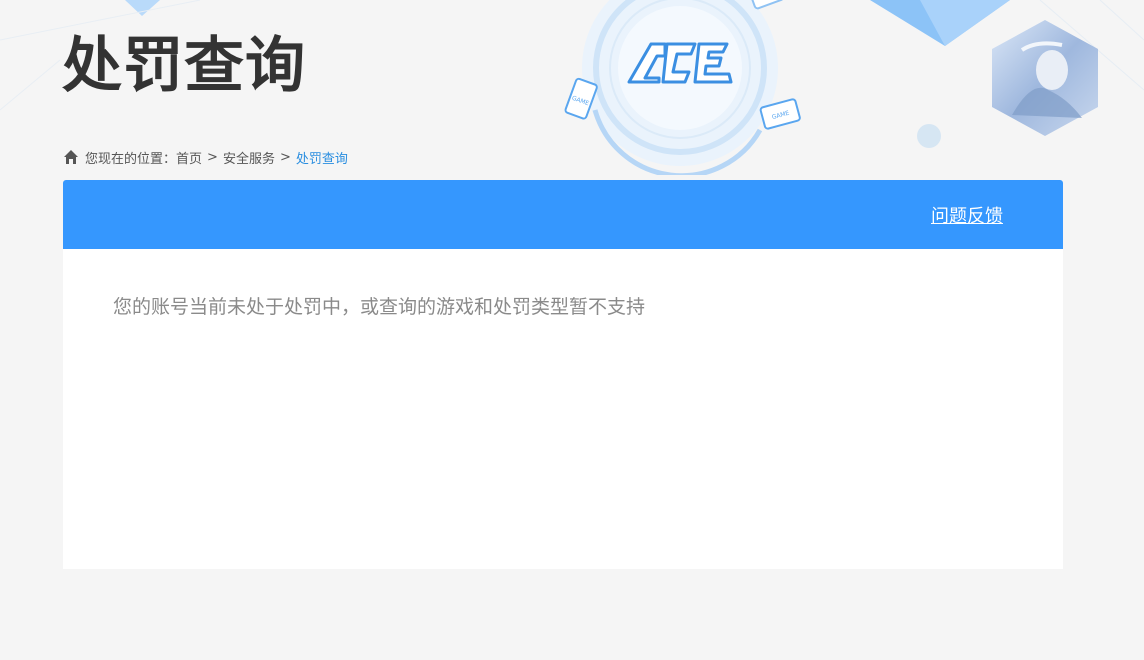 This screenshot has height=660, width=1144. I want to click on breadcrumb-security-link: 安全服务, so click(249, 157).